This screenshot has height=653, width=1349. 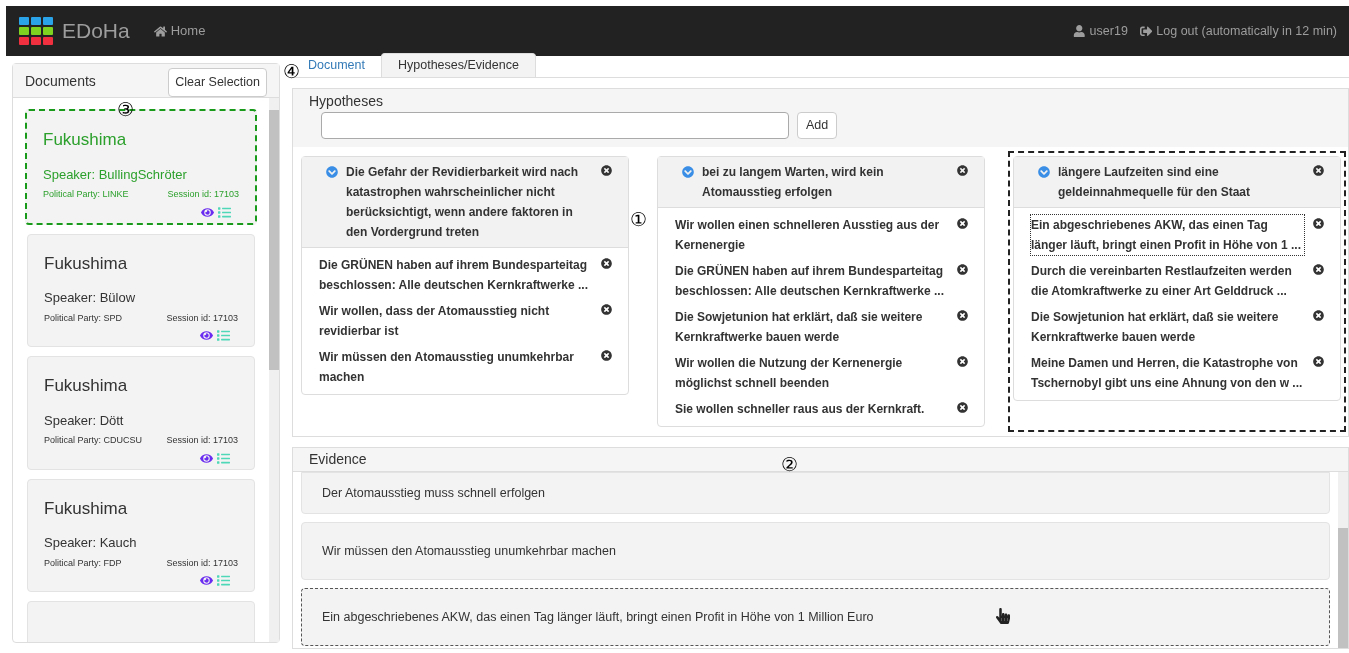 What do you see at coordinates (141, 290) in the screenshot?
I see `document-card: Fukushima Speaker: Bülow Political Party: SPD Session id: 17103` at bounding box center [141, 290].